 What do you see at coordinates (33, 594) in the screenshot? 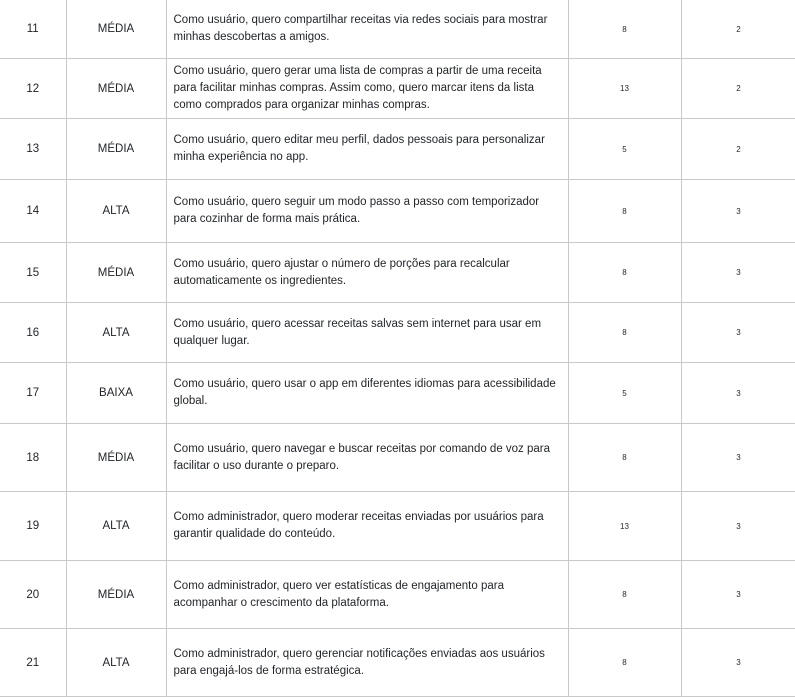
I see `story-id: 20` at bounding box center [33, 594].